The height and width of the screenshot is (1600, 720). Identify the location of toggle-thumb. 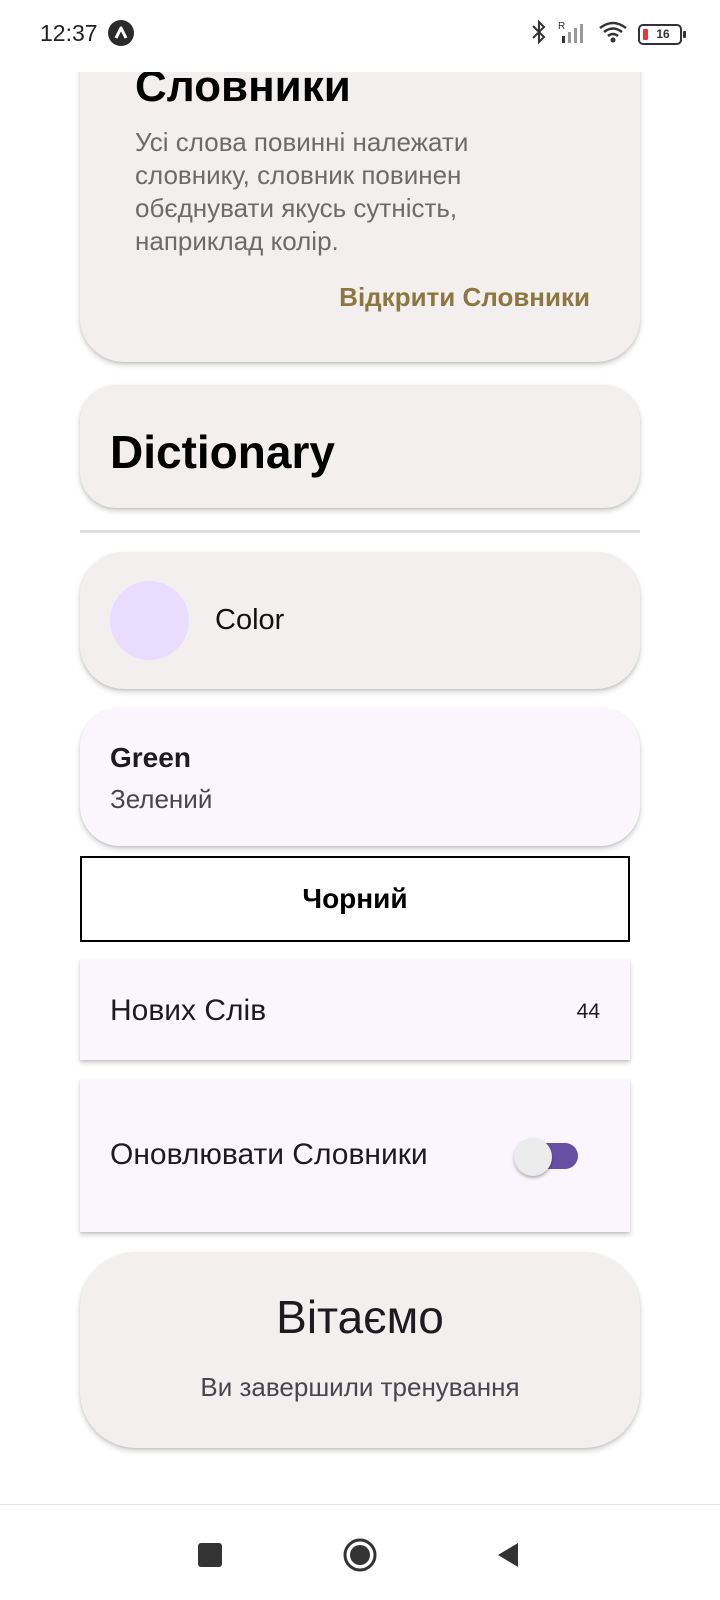
(533, 1157).